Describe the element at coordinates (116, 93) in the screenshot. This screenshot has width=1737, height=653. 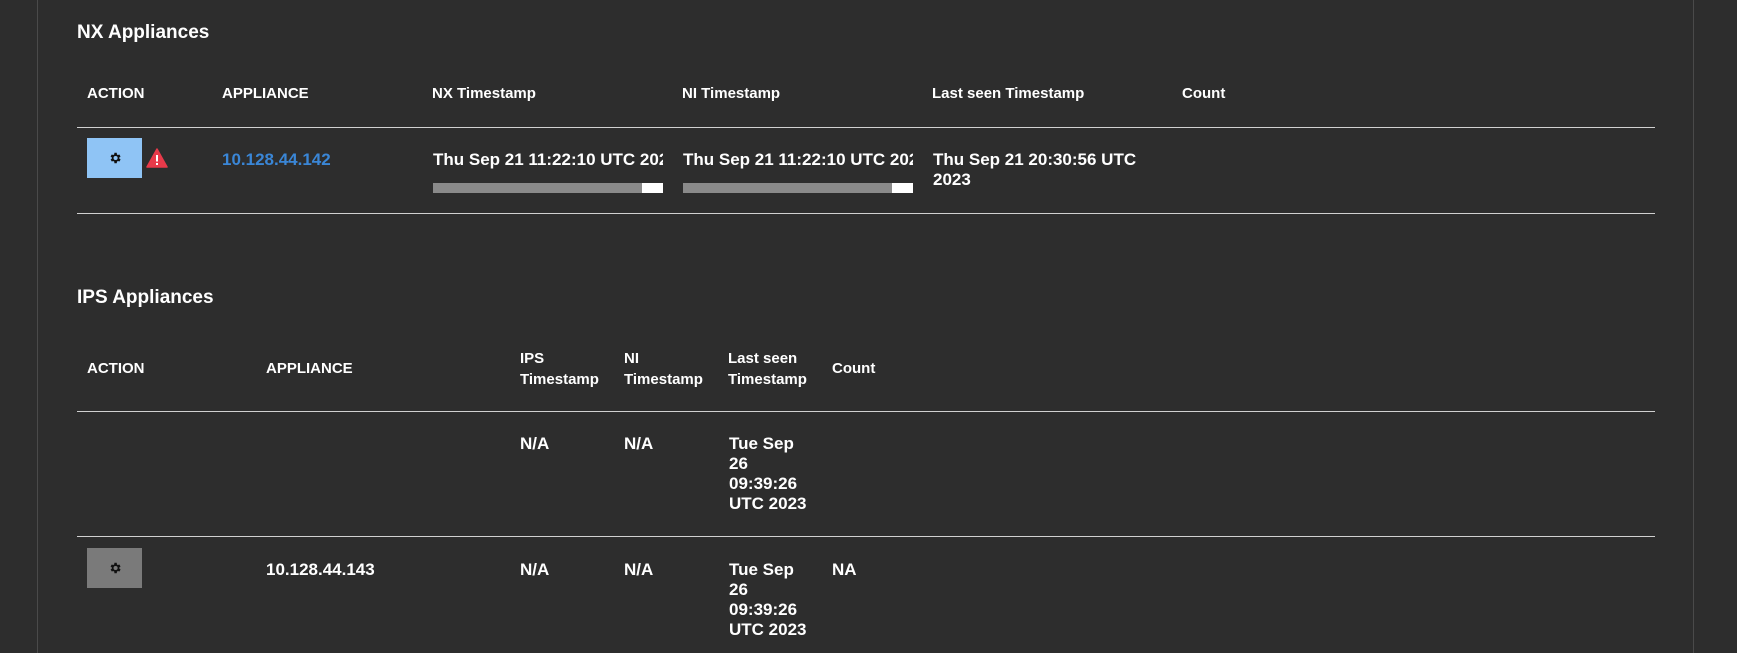
I see `nx-header-action: ACTION` at that location.